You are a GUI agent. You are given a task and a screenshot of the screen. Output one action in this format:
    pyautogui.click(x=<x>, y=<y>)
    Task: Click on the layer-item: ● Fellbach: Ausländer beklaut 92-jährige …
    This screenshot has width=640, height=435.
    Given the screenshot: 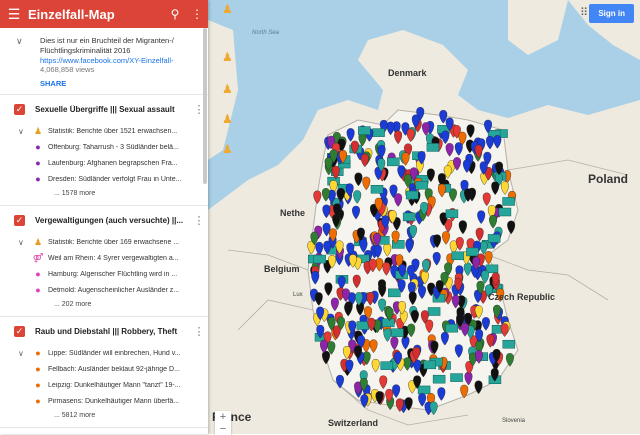 What is the action you would take?
    pyautogui.click(x=104, y=369)
    